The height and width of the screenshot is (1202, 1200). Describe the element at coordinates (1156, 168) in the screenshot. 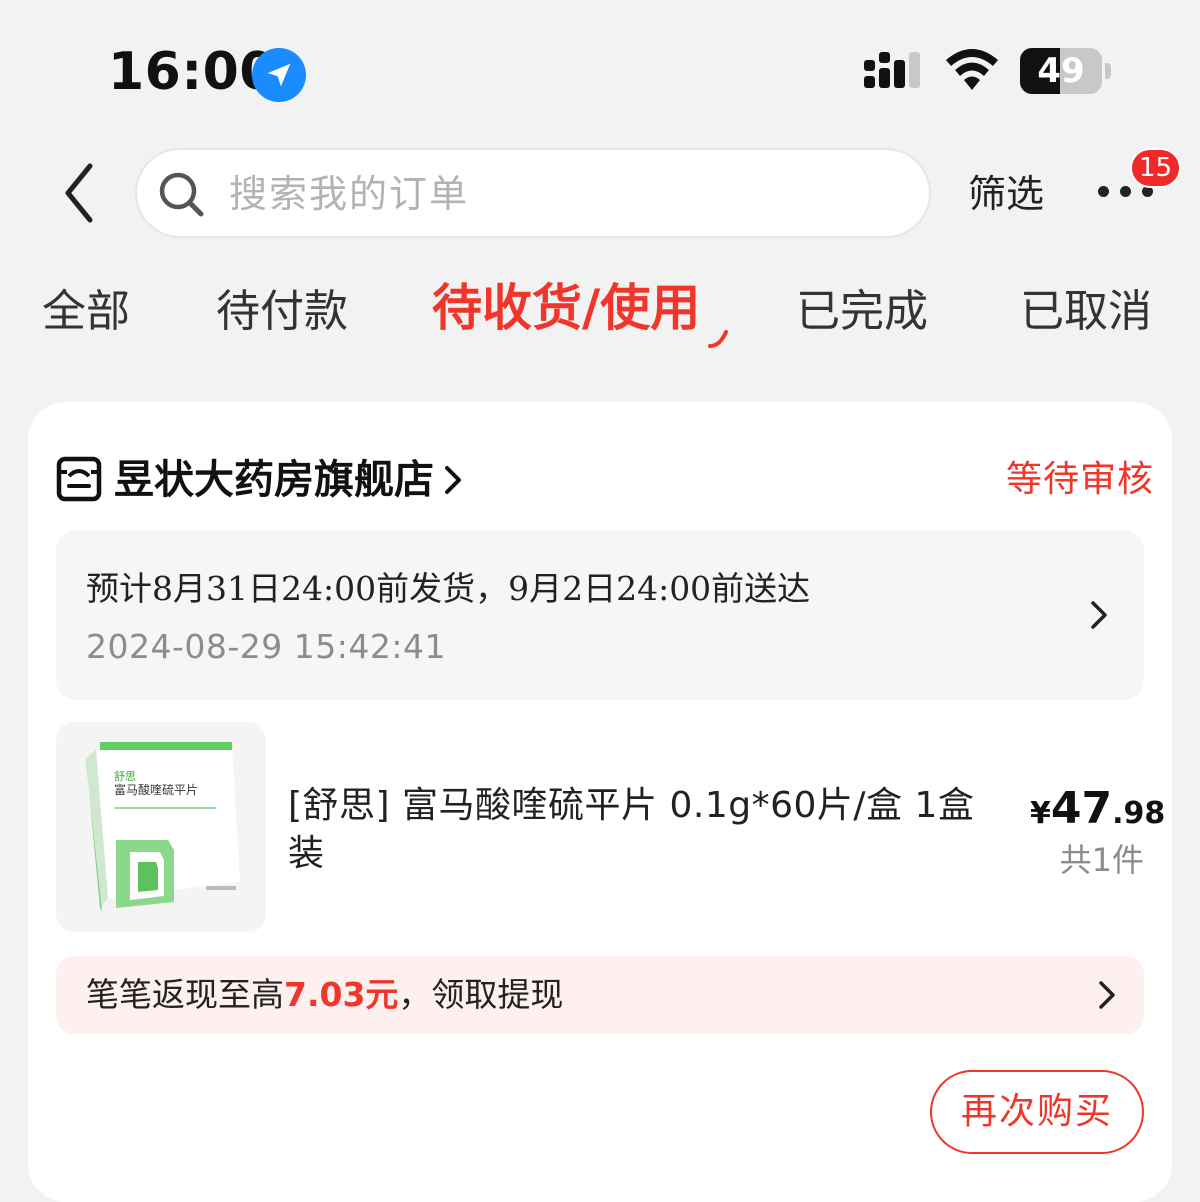

I see `notification-badge: 15` at that location.